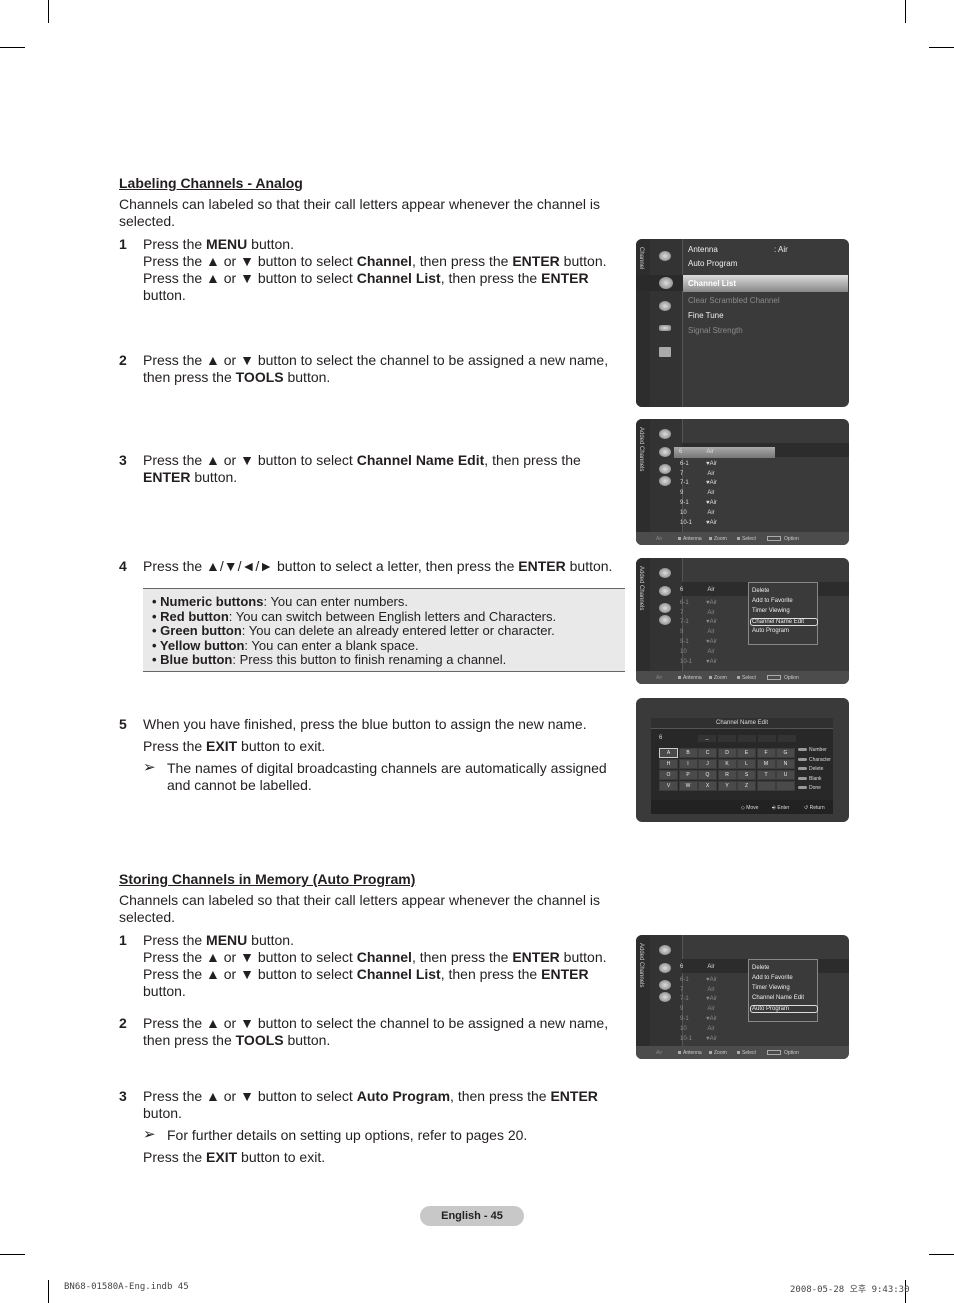  What do you see at coordinates (711, 522) in the screenshot?
I see `channel-type: ♥Air` at bounding box center [711, 522].